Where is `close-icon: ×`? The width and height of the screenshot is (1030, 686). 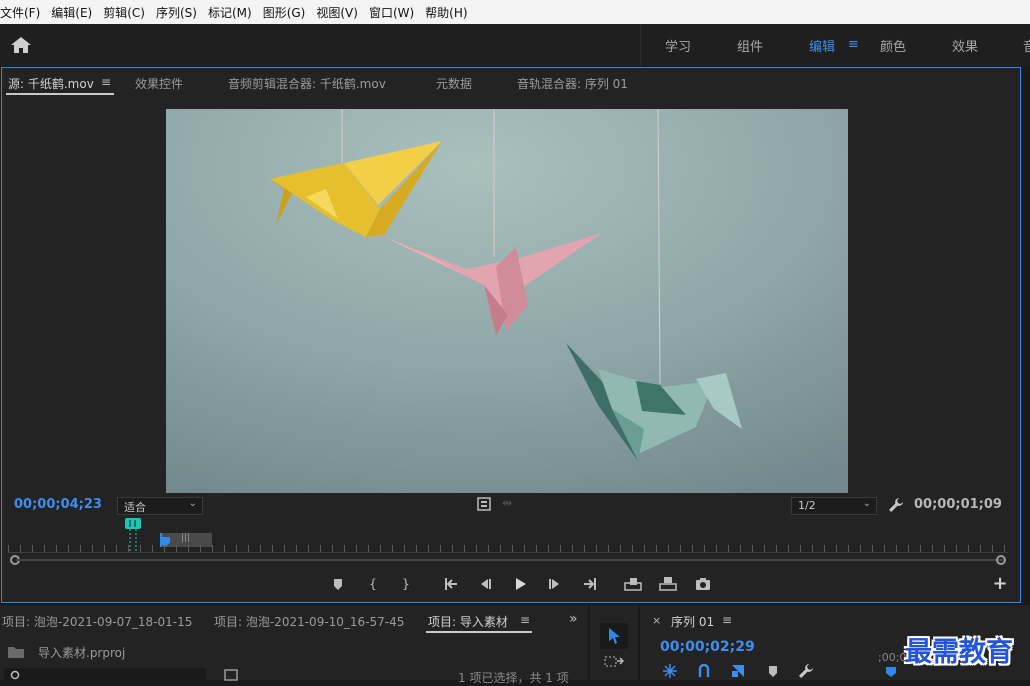 close-icon: × is located at coordinates (656, 620).